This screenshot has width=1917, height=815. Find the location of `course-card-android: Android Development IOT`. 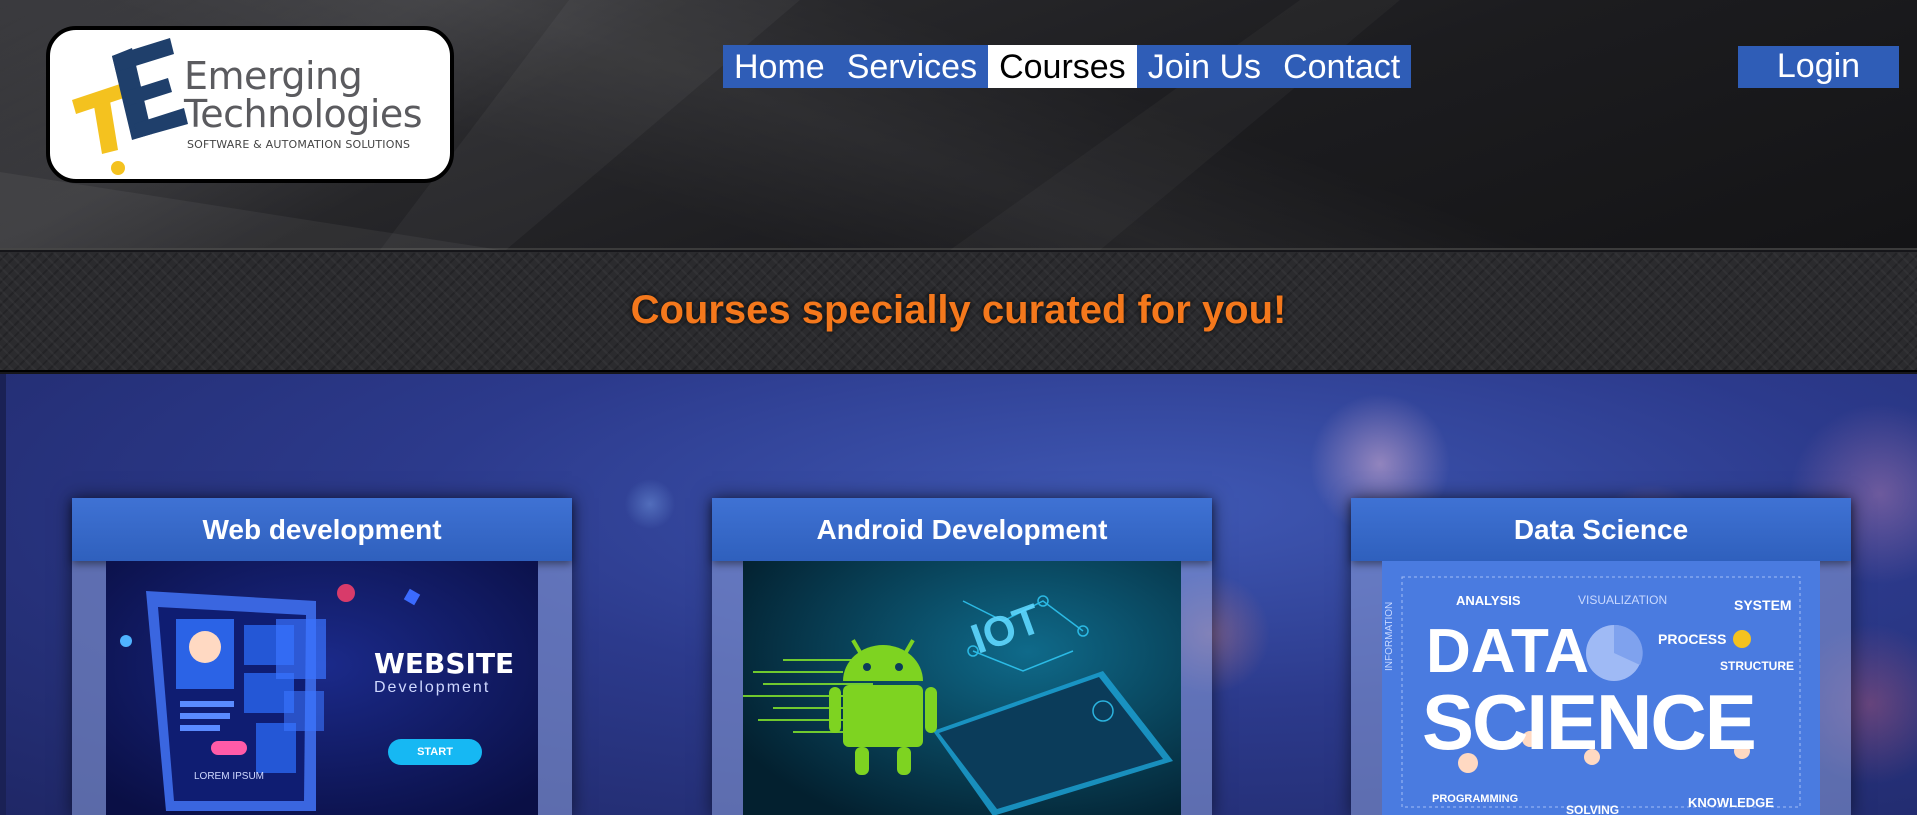

course-card-android: Android Development IOT is located at coordinates (962, 656).